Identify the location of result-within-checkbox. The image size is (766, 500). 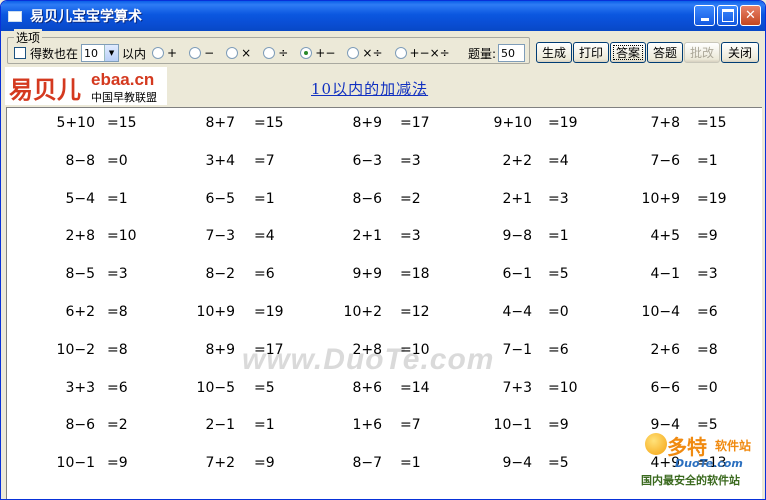
(20, 53).